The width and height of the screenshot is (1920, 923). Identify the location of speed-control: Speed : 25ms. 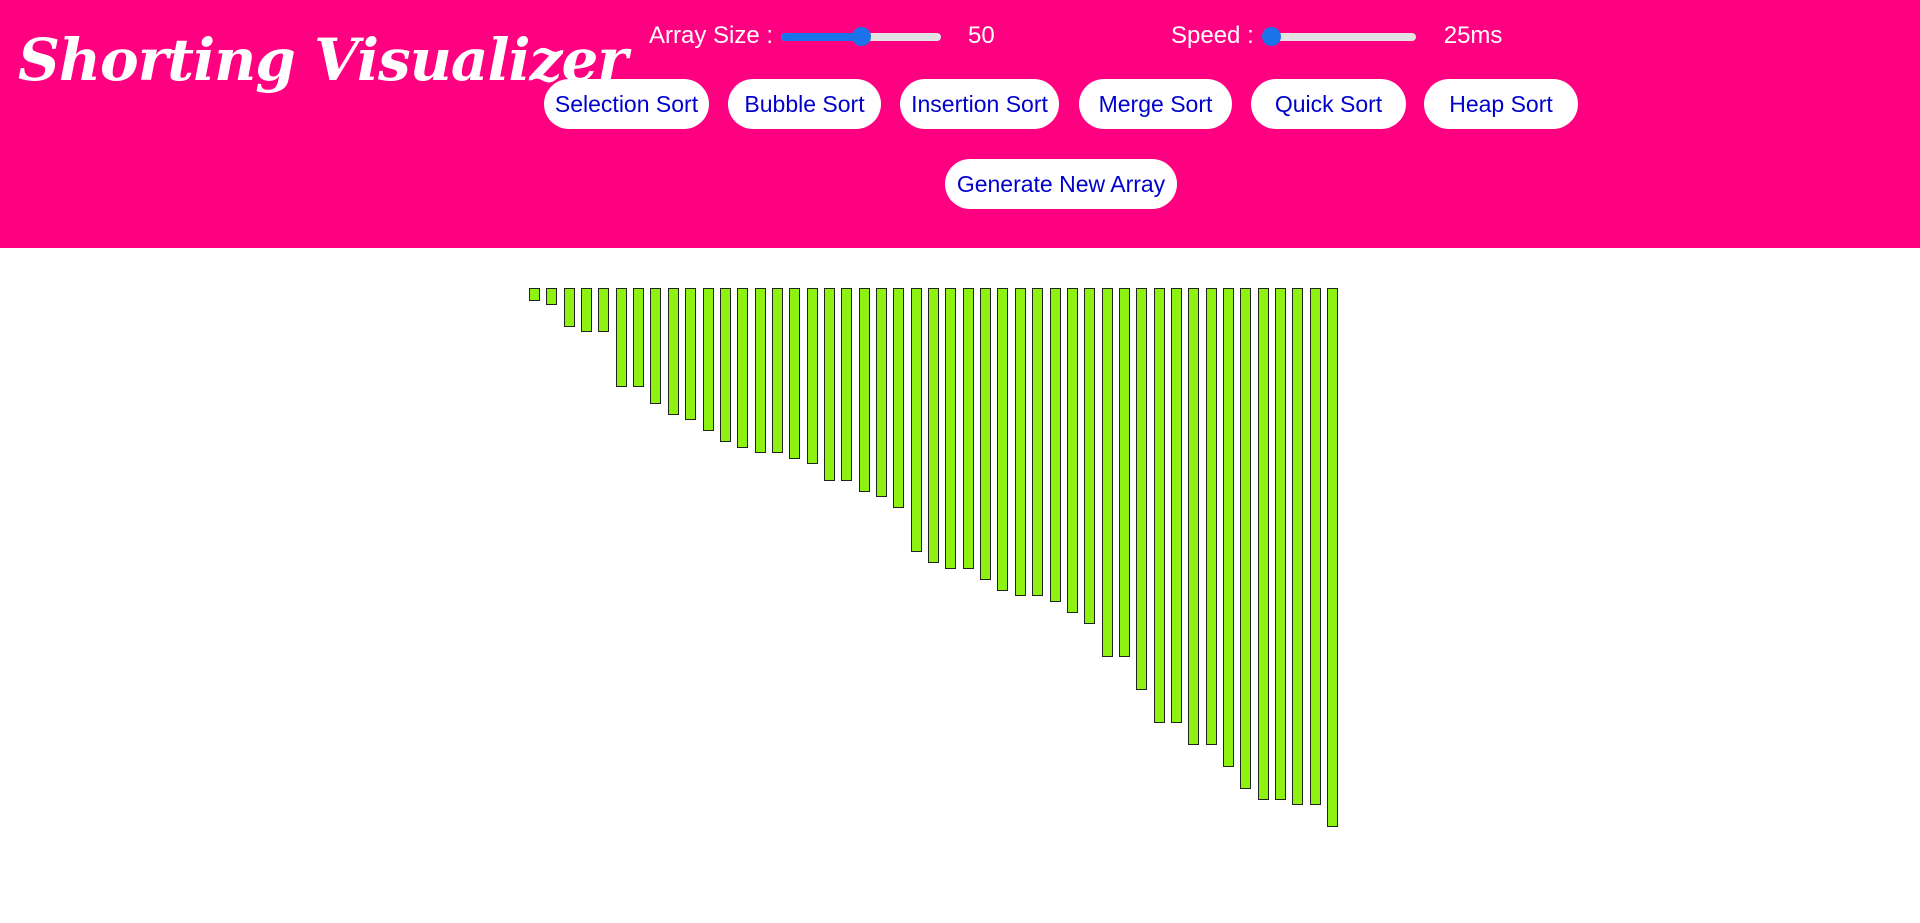
(1336, 36).